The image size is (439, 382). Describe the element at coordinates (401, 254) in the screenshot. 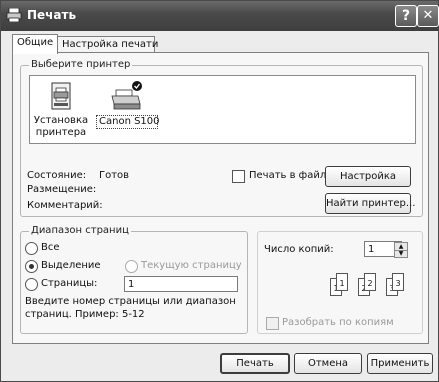

I see `copies-down-icon: ▼` at that location.